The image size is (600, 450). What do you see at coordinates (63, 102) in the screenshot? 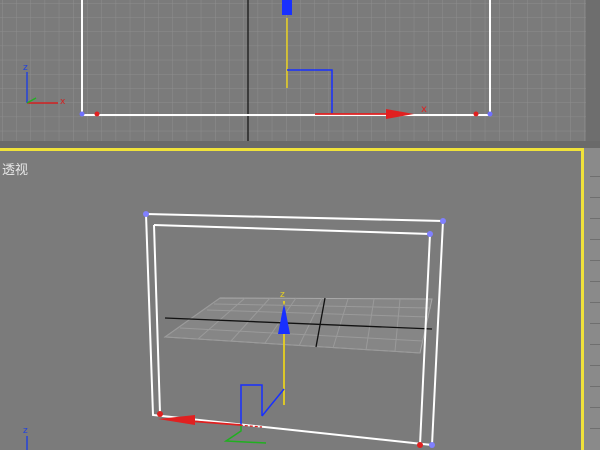
I see `svg-text: x` at bounding box center [63, 102].